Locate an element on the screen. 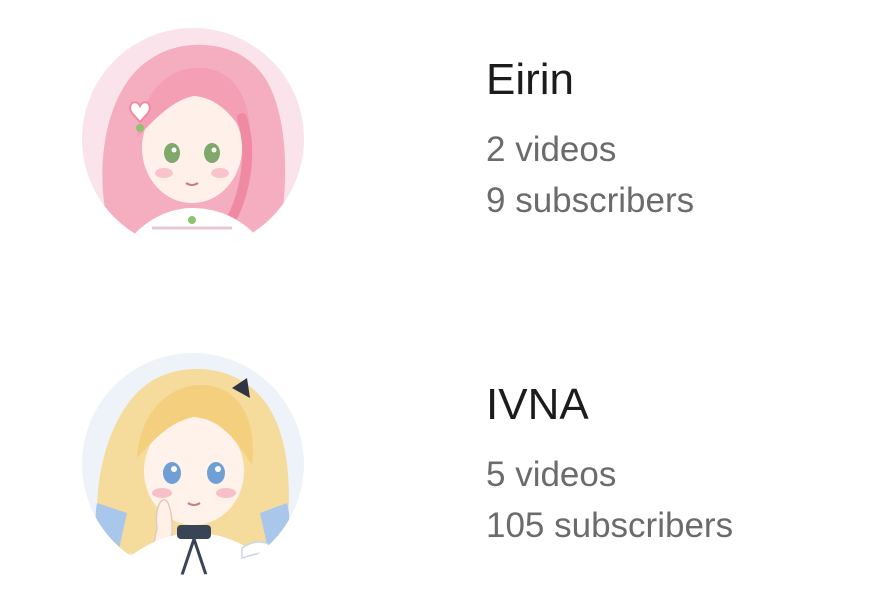  channel-avatar-eirin is located at coordinates (193, 139).